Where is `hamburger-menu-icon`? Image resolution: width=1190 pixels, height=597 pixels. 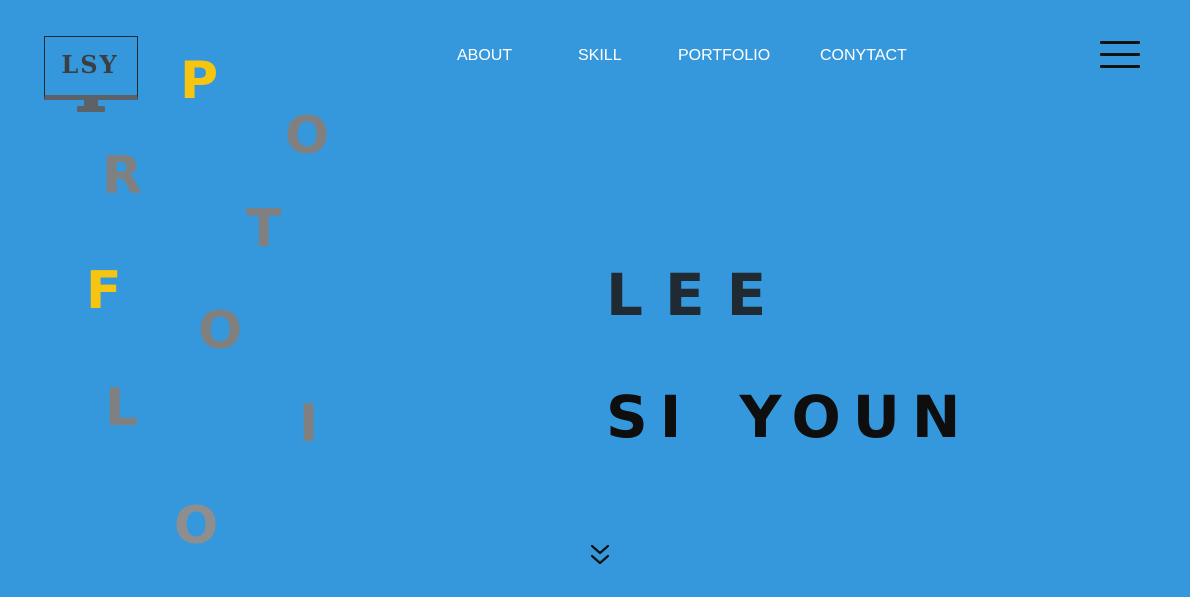
hamburger-menu-icon is located at coordinates (1120, 55).